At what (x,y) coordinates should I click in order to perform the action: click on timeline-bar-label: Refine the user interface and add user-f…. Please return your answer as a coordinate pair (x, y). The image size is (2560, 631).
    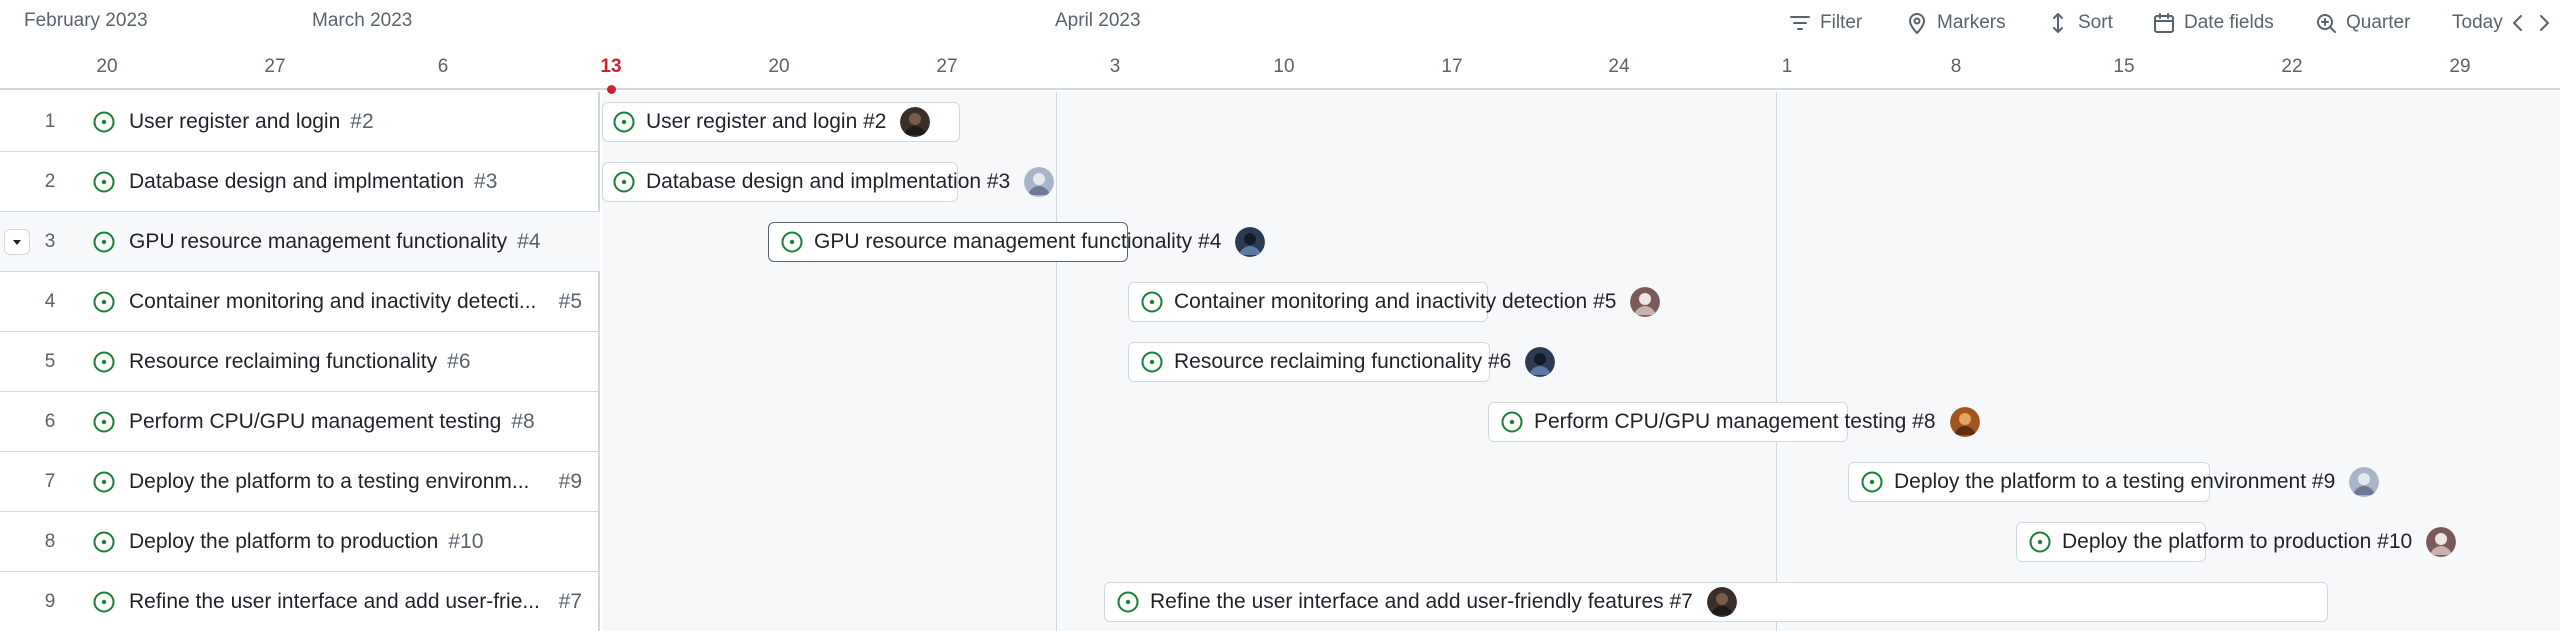
    Looking at the image, I should click on (1426, 602).